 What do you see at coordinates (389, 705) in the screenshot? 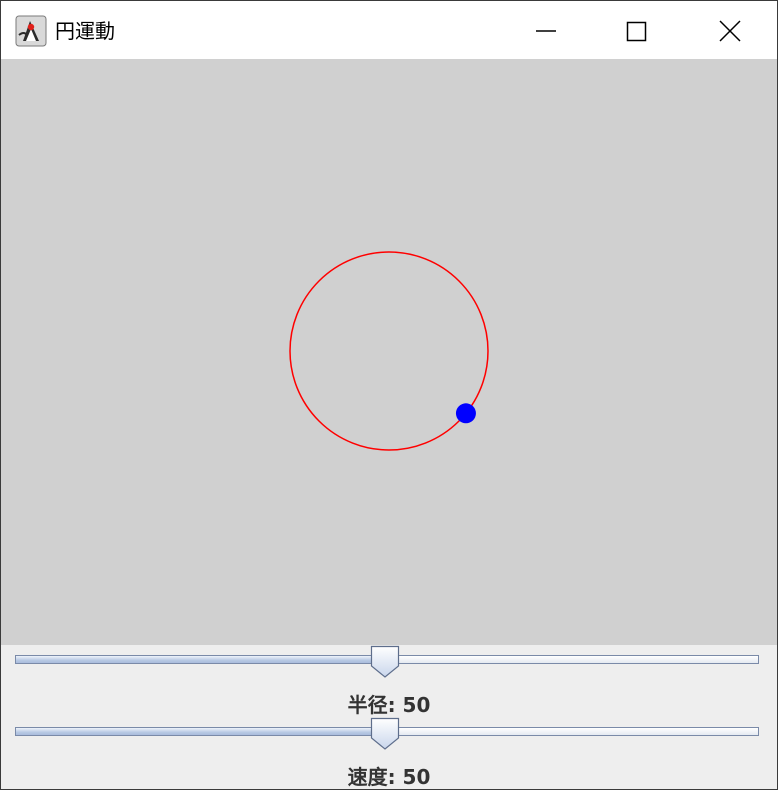
I see `radius-label: 半径: 50` at bounding box center [389, 705].